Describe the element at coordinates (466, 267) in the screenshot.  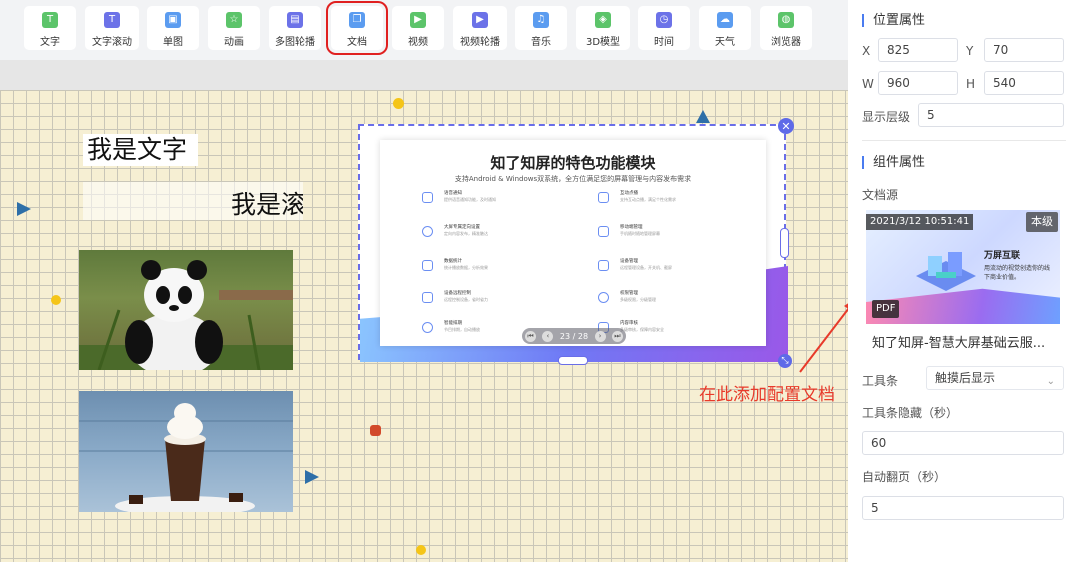
I see `feature-desc: 统计播放数据，分析效果` at that location.